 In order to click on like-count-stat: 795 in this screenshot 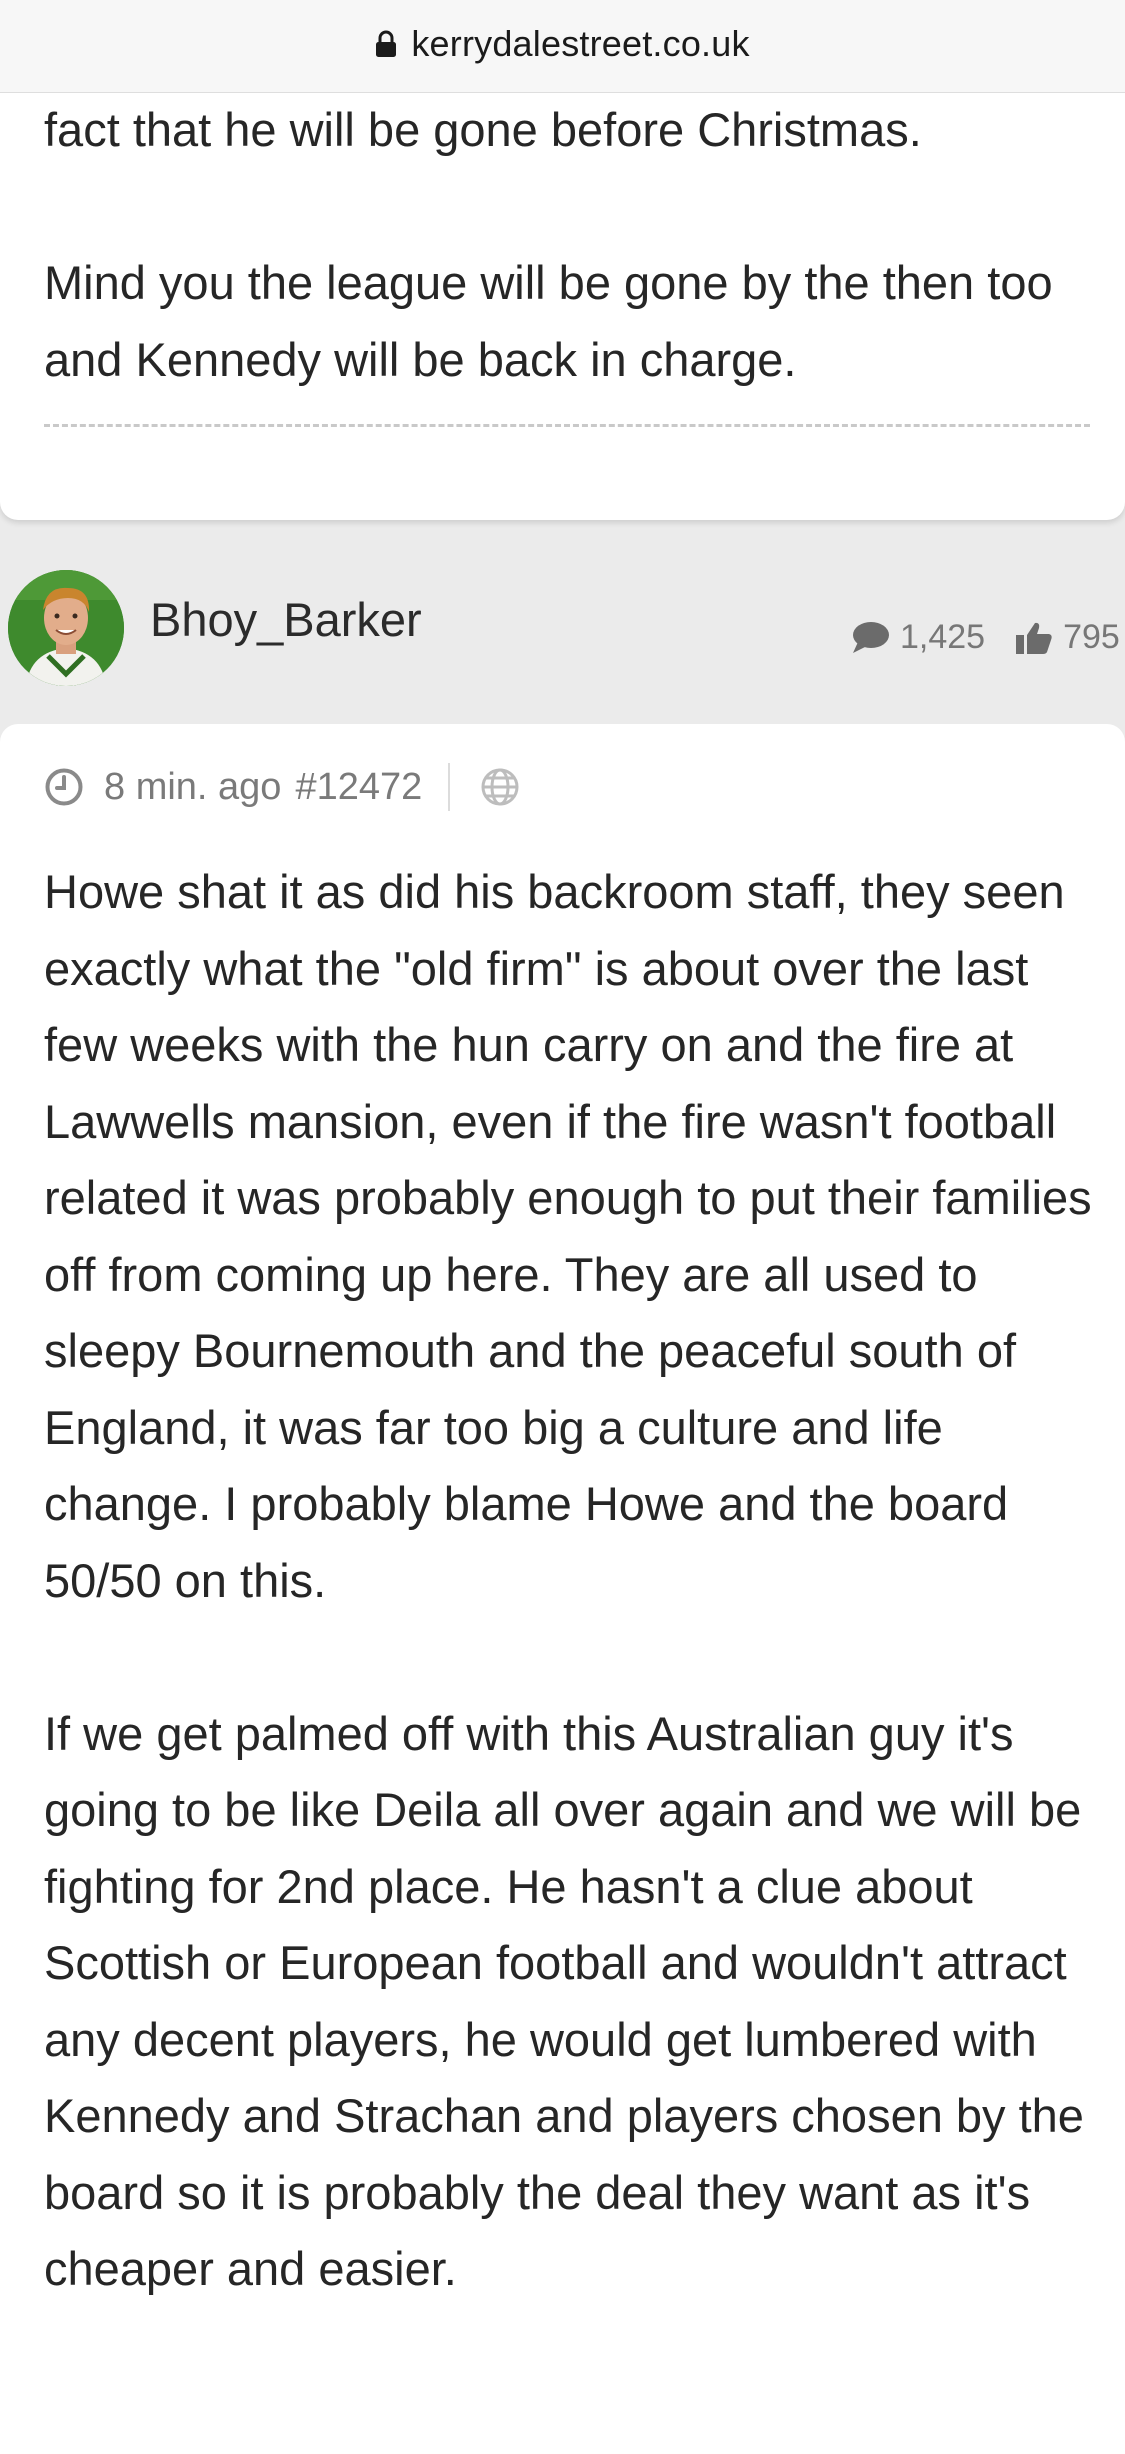, I will do `click(1067, 637)`.